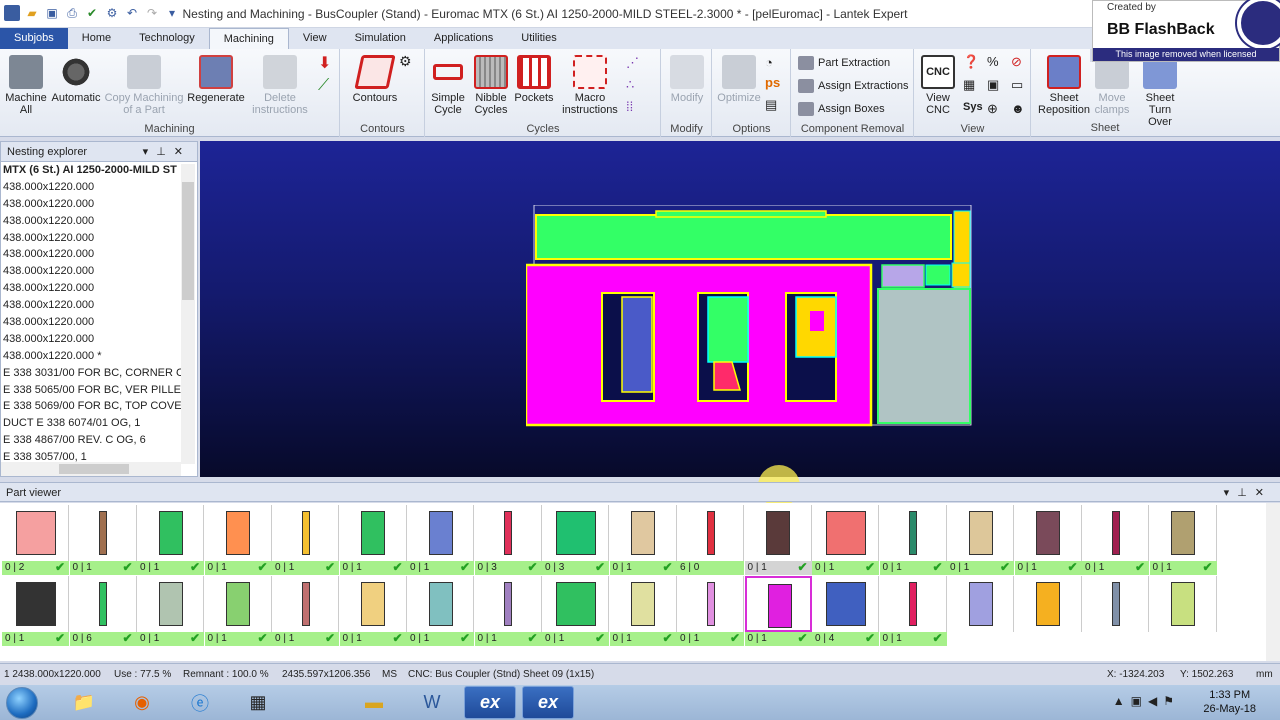 This screenshot has height=720, width=1280. Describe the element at coordinates (432, 702) in the screenshot. I see `word-icon: W` at that location.